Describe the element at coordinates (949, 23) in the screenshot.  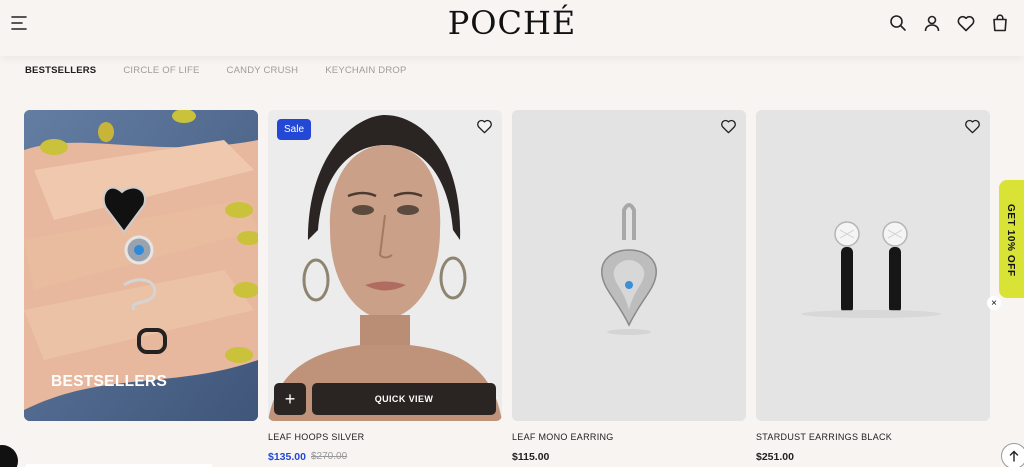
I see `header-actions` at that location.